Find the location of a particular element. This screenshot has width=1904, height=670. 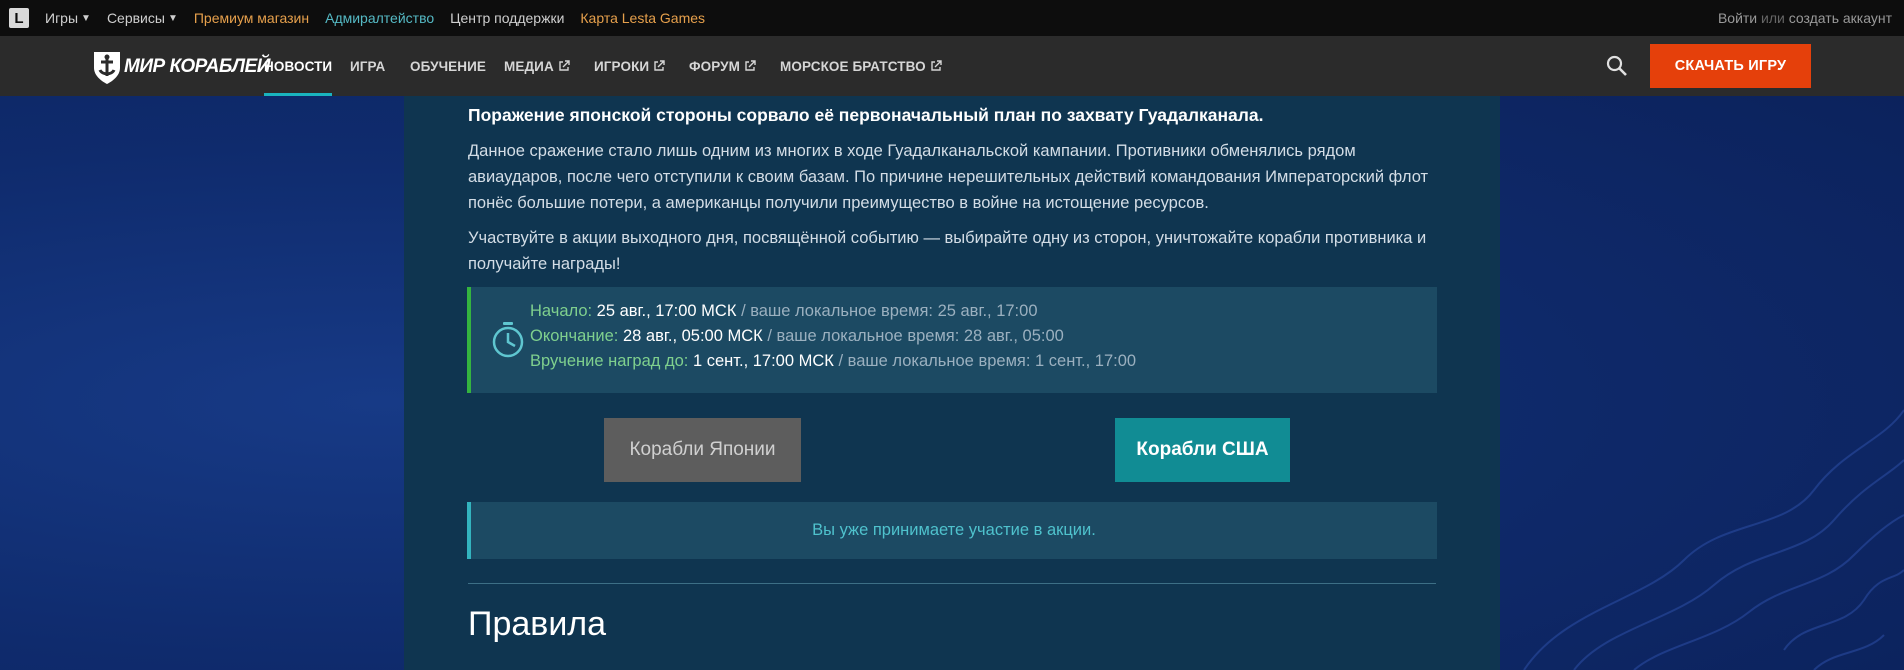

topbar-item-label: Центр поддержки is located at coordinates (507, 18).